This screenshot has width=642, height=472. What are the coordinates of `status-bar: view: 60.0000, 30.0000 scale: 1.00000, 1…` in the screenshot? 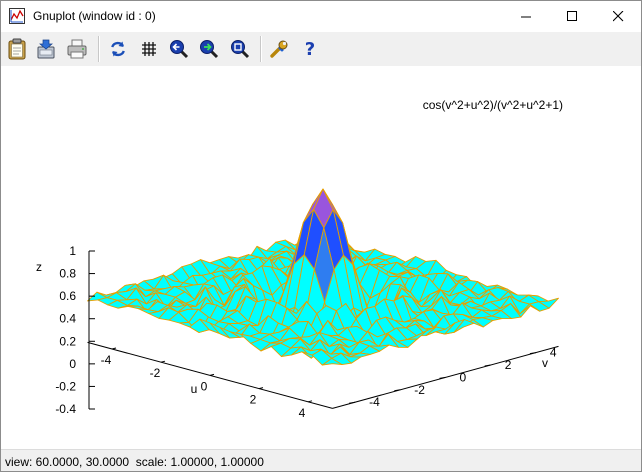 It's located at (321, 460).